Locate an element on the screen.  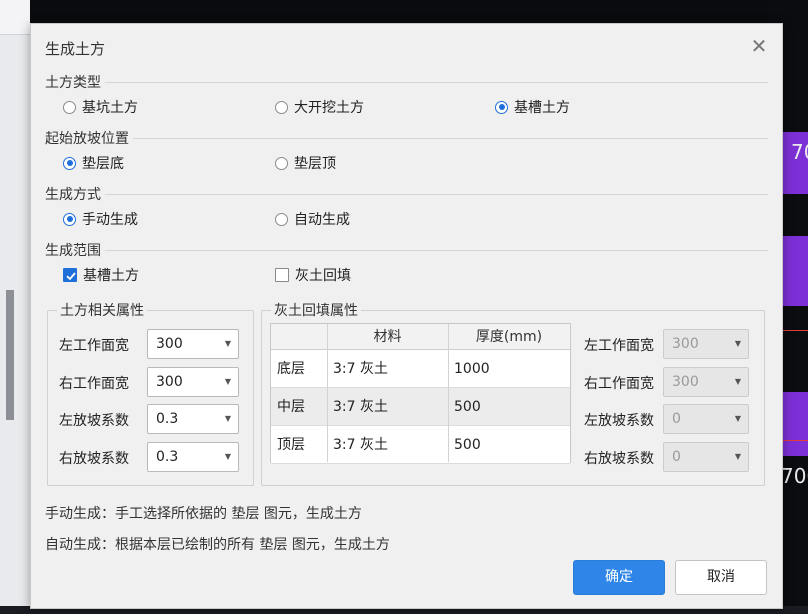
section-title-slope-position: 起始放坡位置 is located at coordinates (89, 138).